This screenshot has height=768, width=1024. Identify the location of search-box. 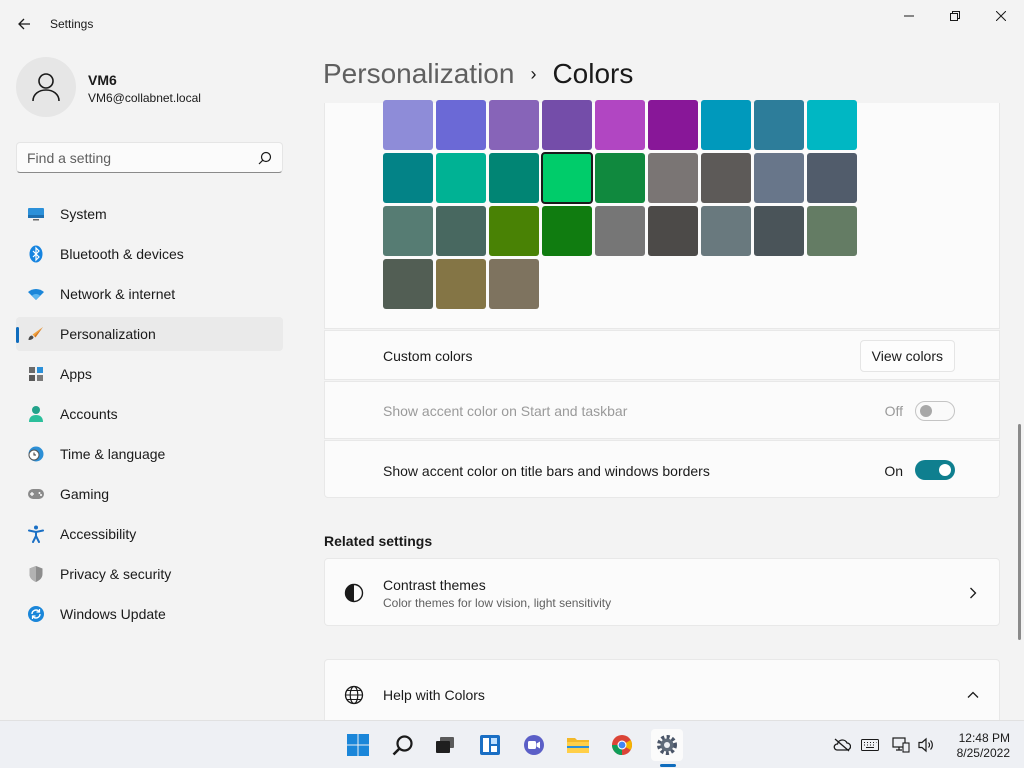
(149, 157).